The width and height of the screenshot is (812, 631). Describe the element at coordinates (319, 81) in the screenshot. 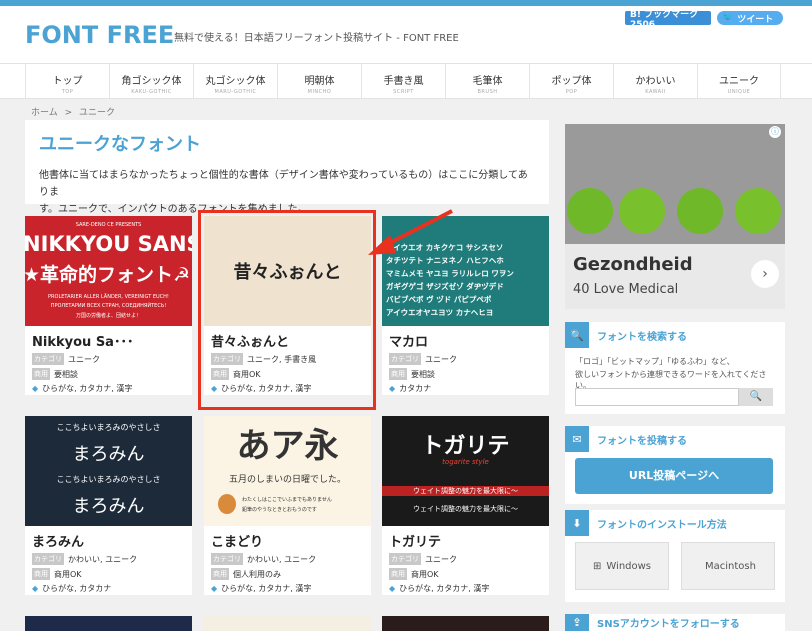

I see `nav-item-mincho: 明朝体 MINCHO` at that location.